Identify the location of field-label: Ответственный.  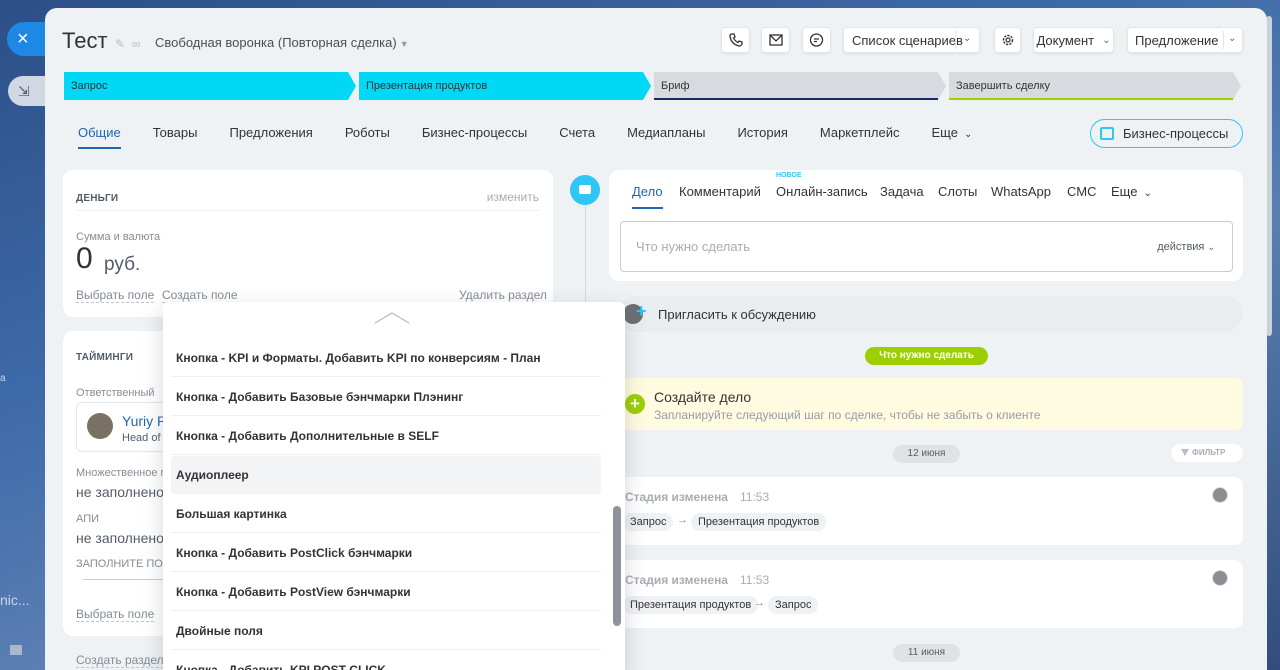
(115, 393).